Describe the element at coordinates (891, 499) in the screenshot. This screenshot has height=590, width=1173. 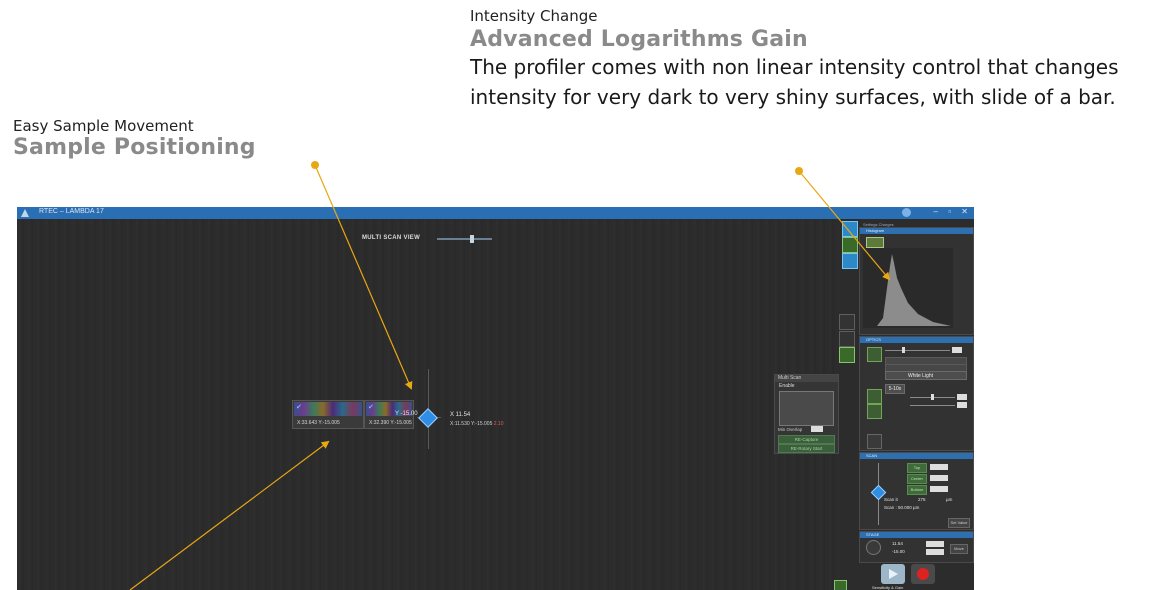
I see `scan-range-label: Scan it` at that location.